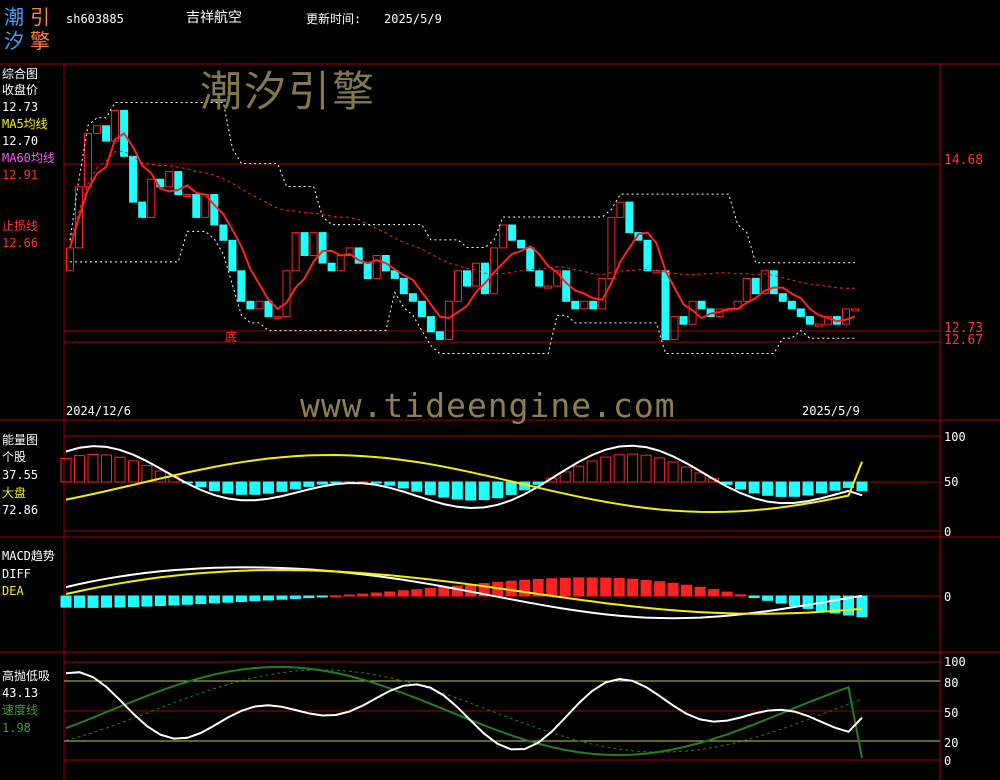  Describe the element at coordinates (462, 219) in the screenshot. I see `ma60-dashed-line` at that location.